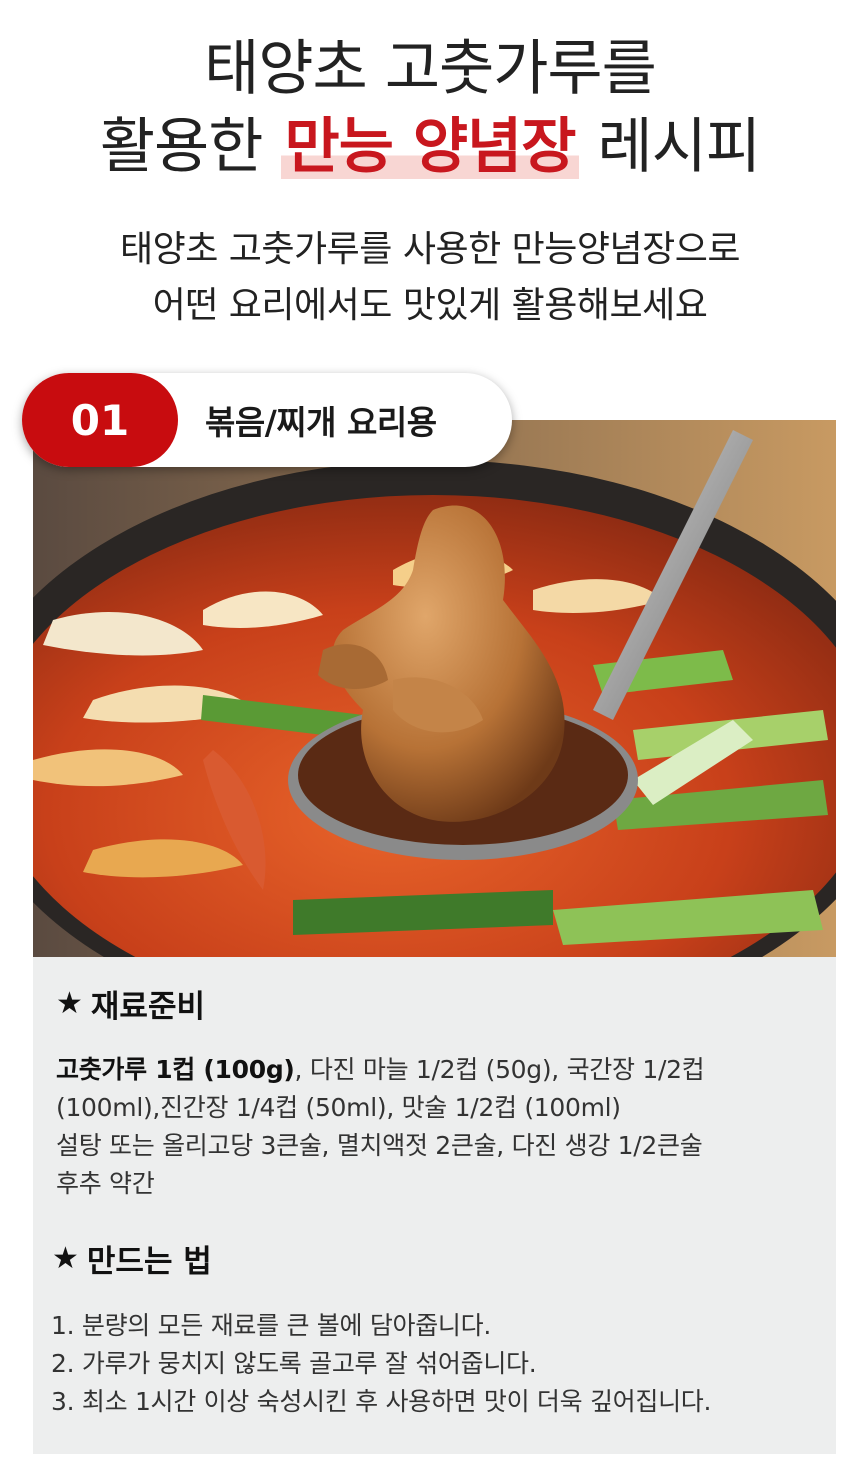  I want to click on title-highlight: 만능 양념장, so click(430, 147).